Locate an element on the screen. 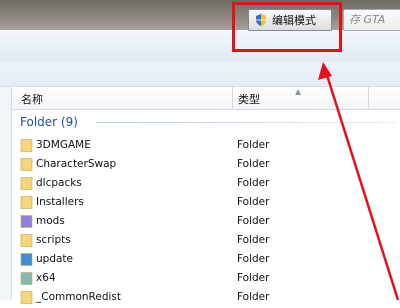  file-name: mods is located at coordinates (50, 221).